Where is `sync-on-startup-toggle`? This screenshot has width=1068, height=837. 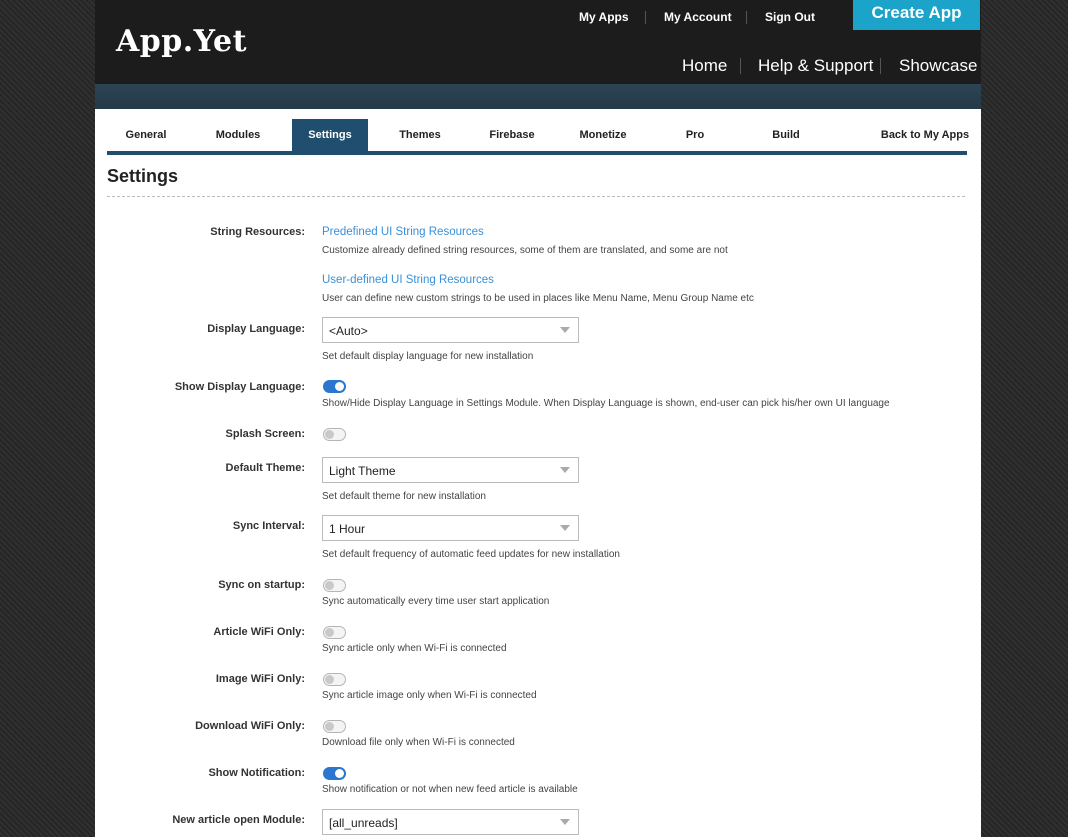 sync-on-startup-toggle is located at coordinates (334, 585).